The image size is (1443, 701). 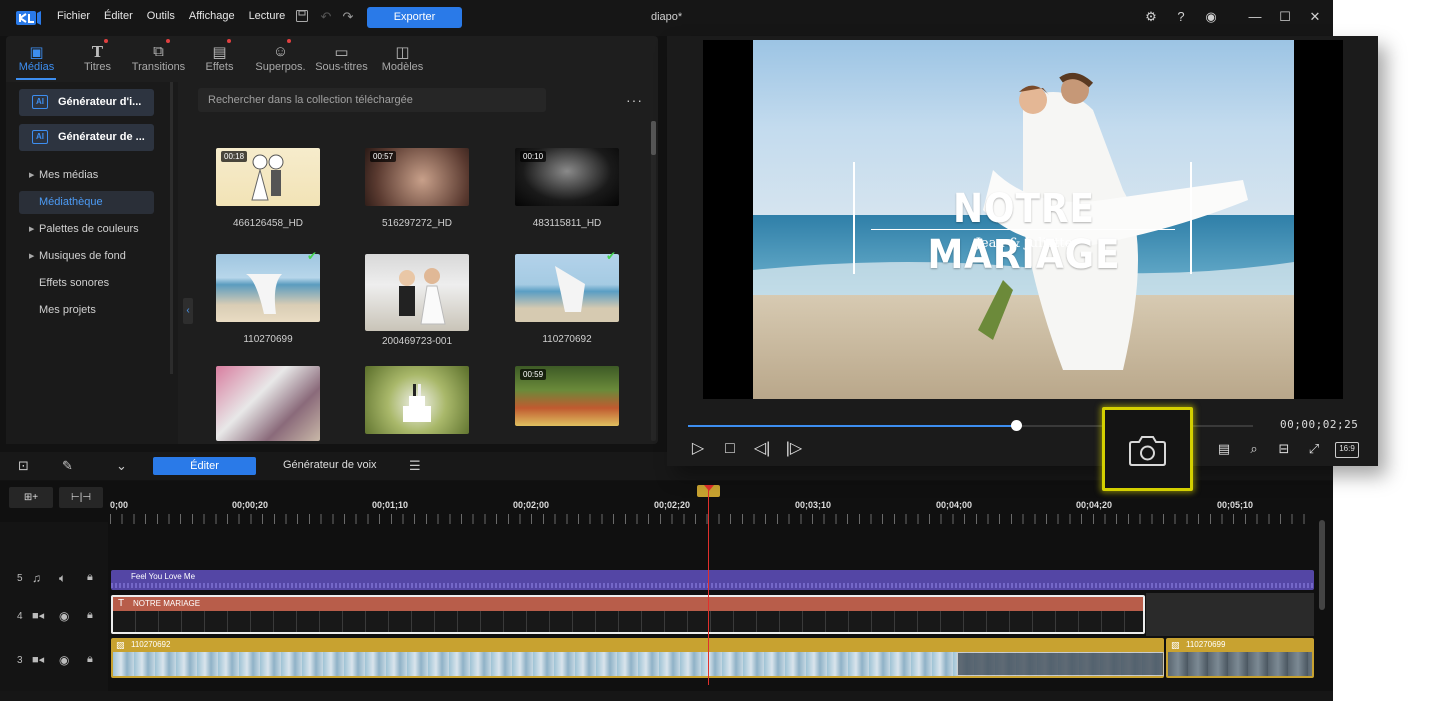 What do you see at coordinates (415, 466) in the screenshot?
I see `clip-list-icon: ☰` at bounding box center [415, 466].